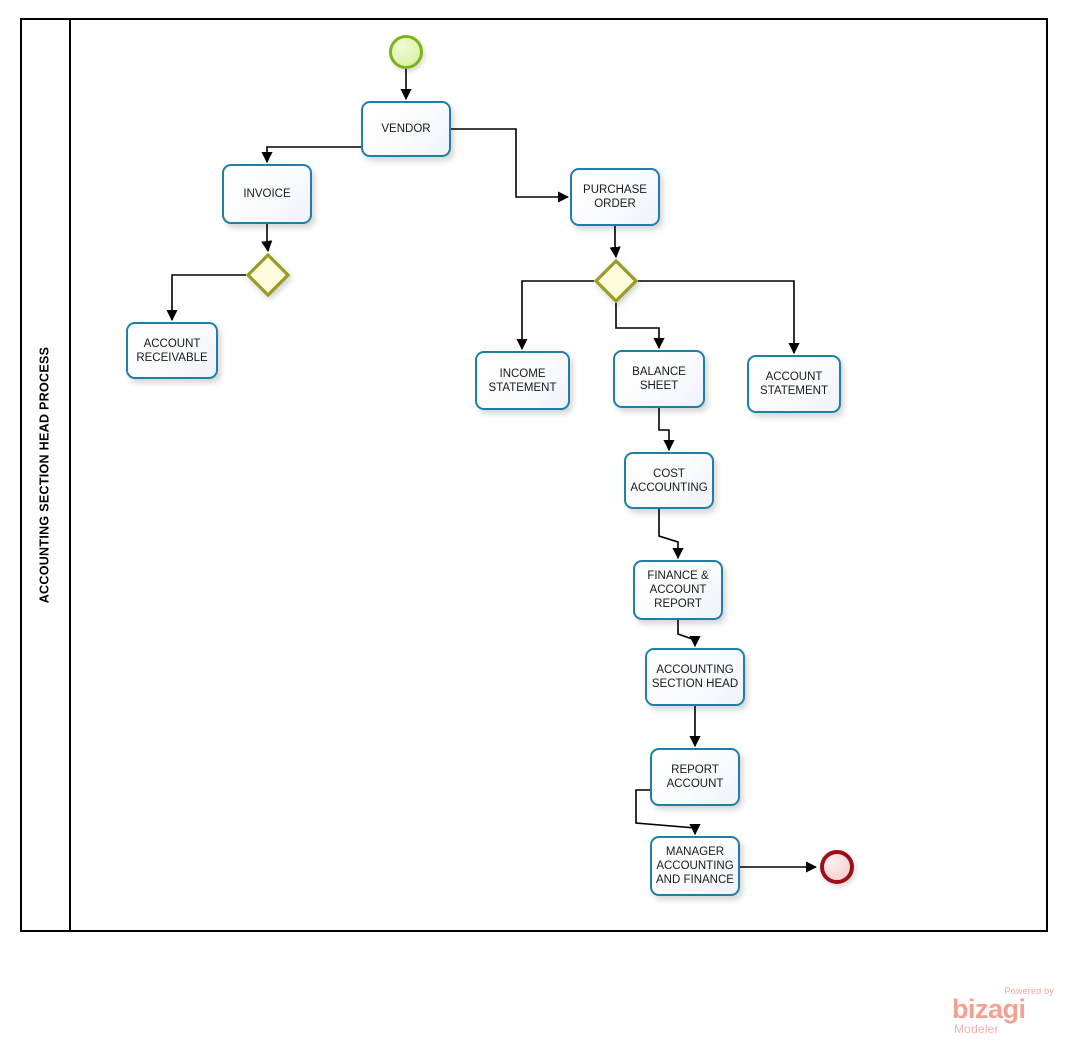 Image resolution: width=1068 pixels, height=1044 pixels. Describe the element at coordinates (406, 52) in the screenshot. I see `start-event` at that location.